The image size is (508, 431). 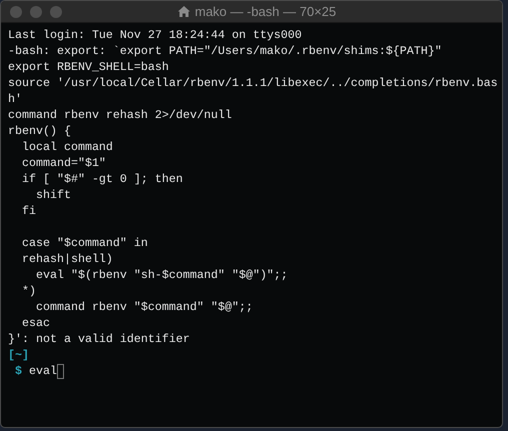 I want to click on zoom-button, so click(x=56, y=12).